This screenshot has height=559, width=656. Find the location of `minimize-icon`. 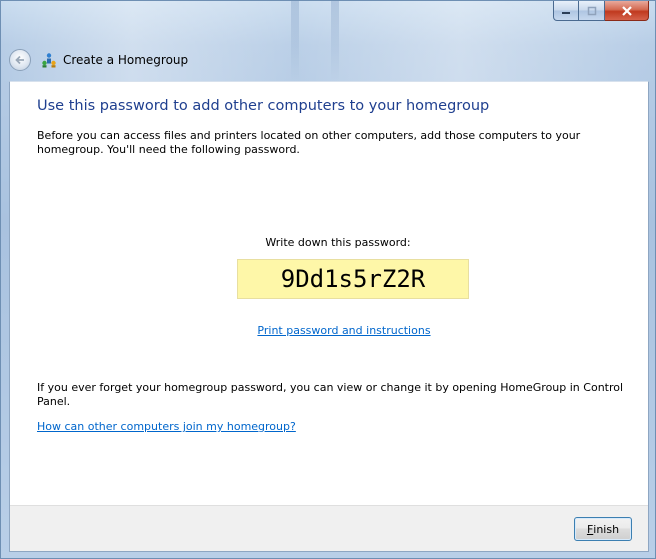

minimize-icon is located at coordinates (566, 12).